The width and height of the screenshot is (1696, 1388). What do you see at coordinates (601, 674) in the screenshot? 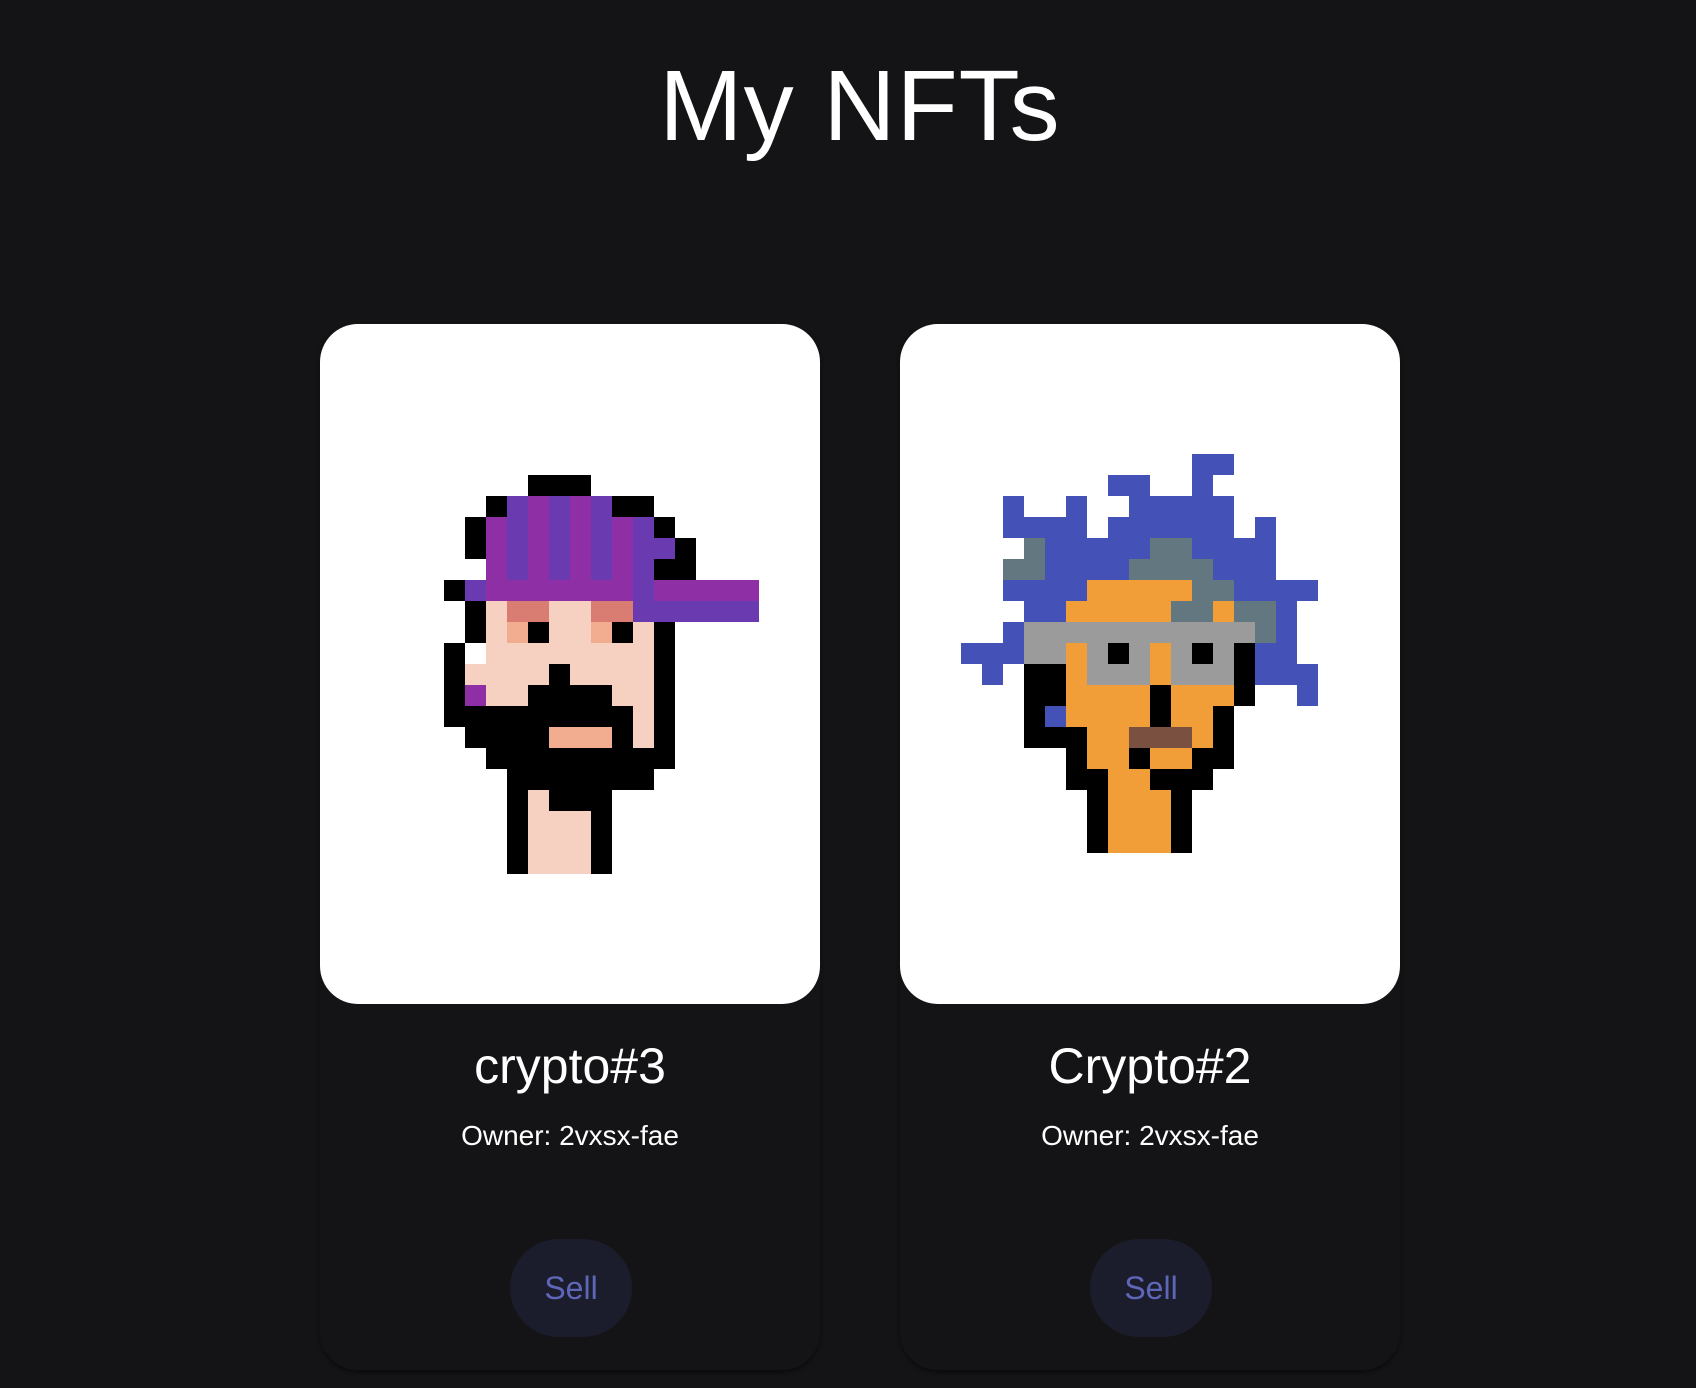
I see `punk-purple-cap-icon` at bounding box center [601, 674].